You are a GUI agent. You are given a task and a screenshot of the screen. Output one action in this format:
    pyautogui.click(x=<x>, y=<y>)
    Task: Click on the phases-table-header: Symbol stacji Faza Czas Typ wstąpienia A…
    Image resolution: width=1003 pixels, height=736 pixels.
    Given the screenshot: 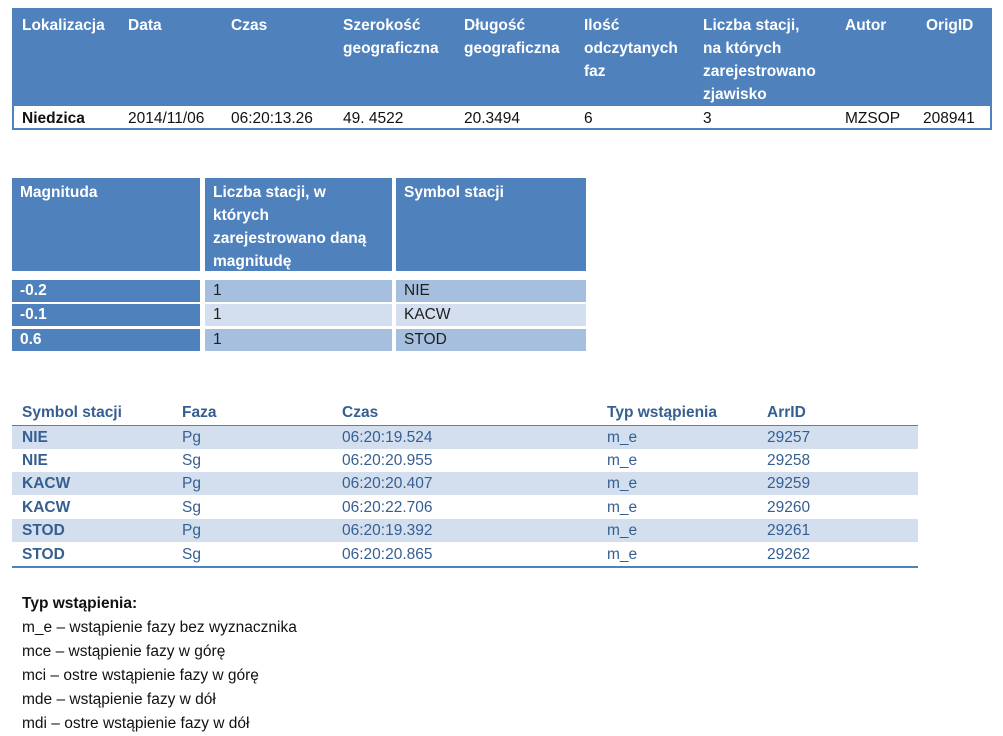 What is the action you would take?
    pyautogui.click(x=465, y=414)
    